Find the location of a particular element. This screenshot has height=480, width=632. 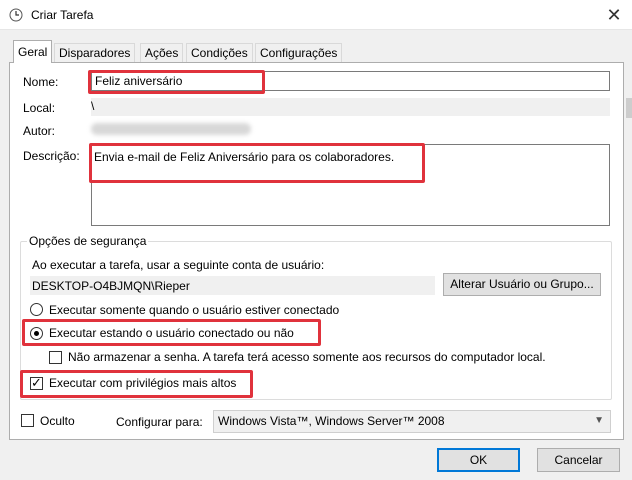

hidden-label: Oculto is located at coordinates (57, 421).